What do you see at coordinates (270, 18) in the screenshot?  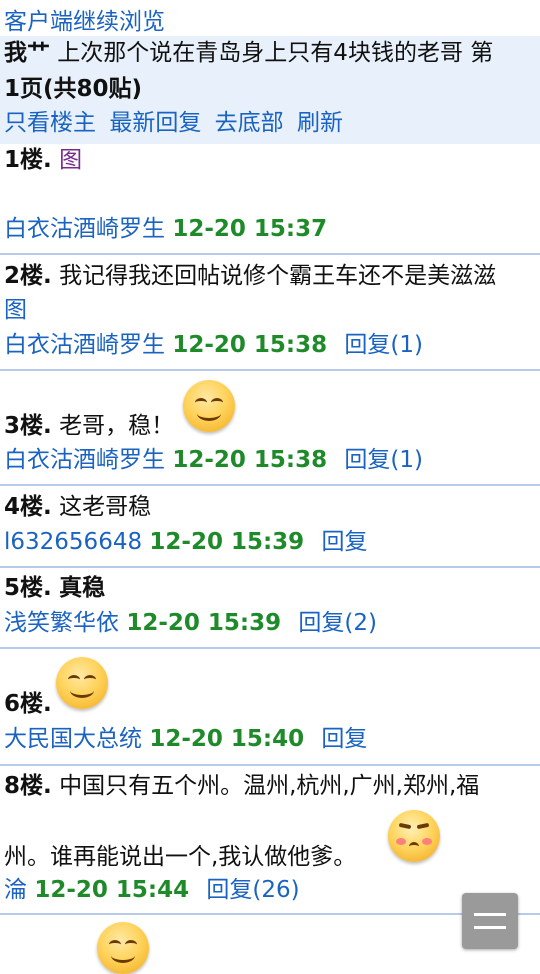 I see `top-bar: 客户端继续浏览` at bounding box center [270, 18].